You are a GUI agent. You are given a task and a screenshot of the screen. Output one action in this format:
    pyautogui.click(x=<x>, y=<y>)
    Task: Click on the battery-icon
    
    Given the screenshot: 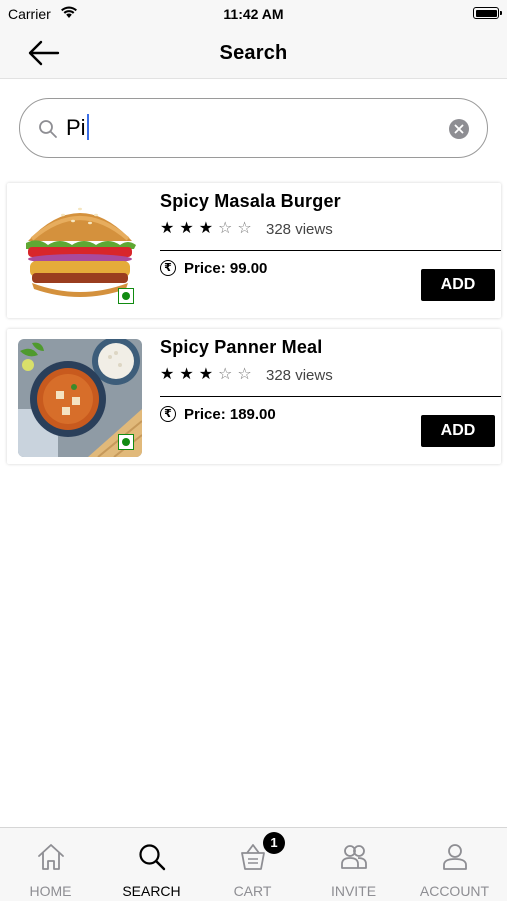 What is the action you would take?
    pyautogui.click(x=487, y=13)
    